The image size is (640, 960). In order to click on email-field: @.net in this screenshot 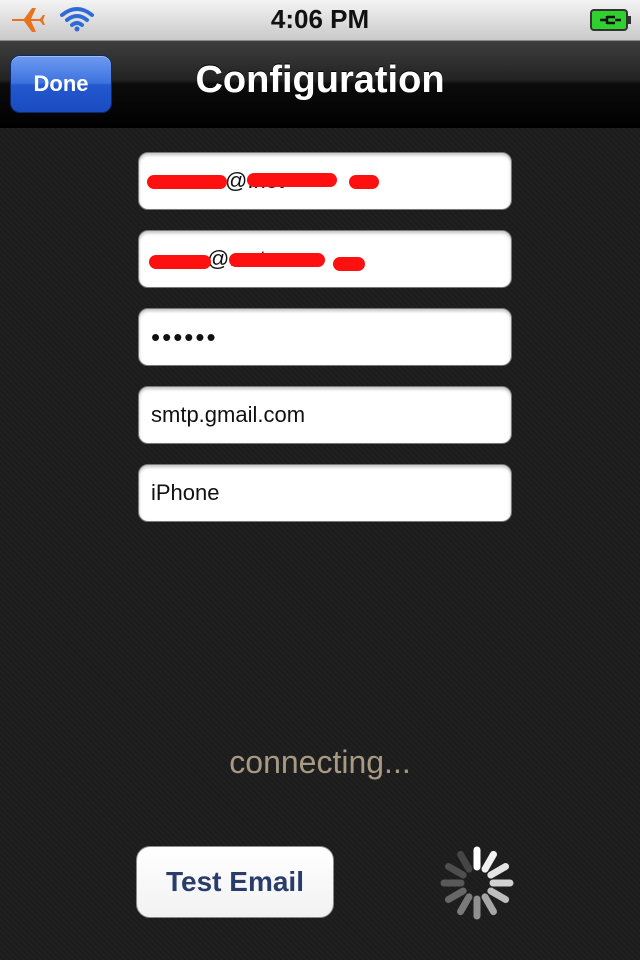, I will do `click(325, 181)`.